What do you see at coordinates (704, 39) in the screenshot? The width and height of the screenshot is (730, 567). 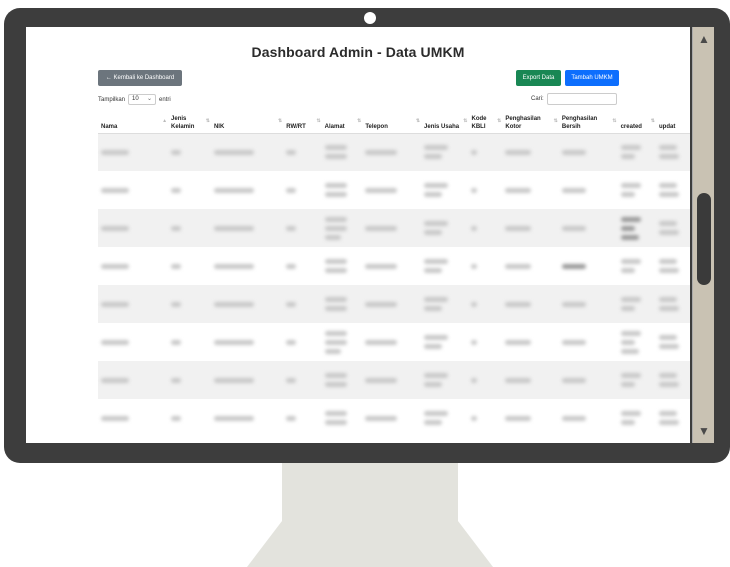 I see `scroll-up-icon: ▲` at bounding box center [704, 39].